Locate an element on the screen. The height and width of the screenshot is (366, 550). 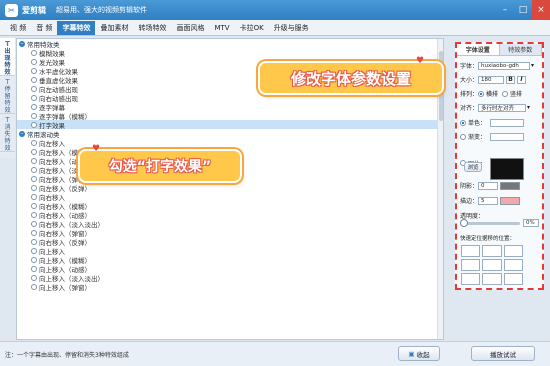
bold-button: B is located at coordinates (511, 79).